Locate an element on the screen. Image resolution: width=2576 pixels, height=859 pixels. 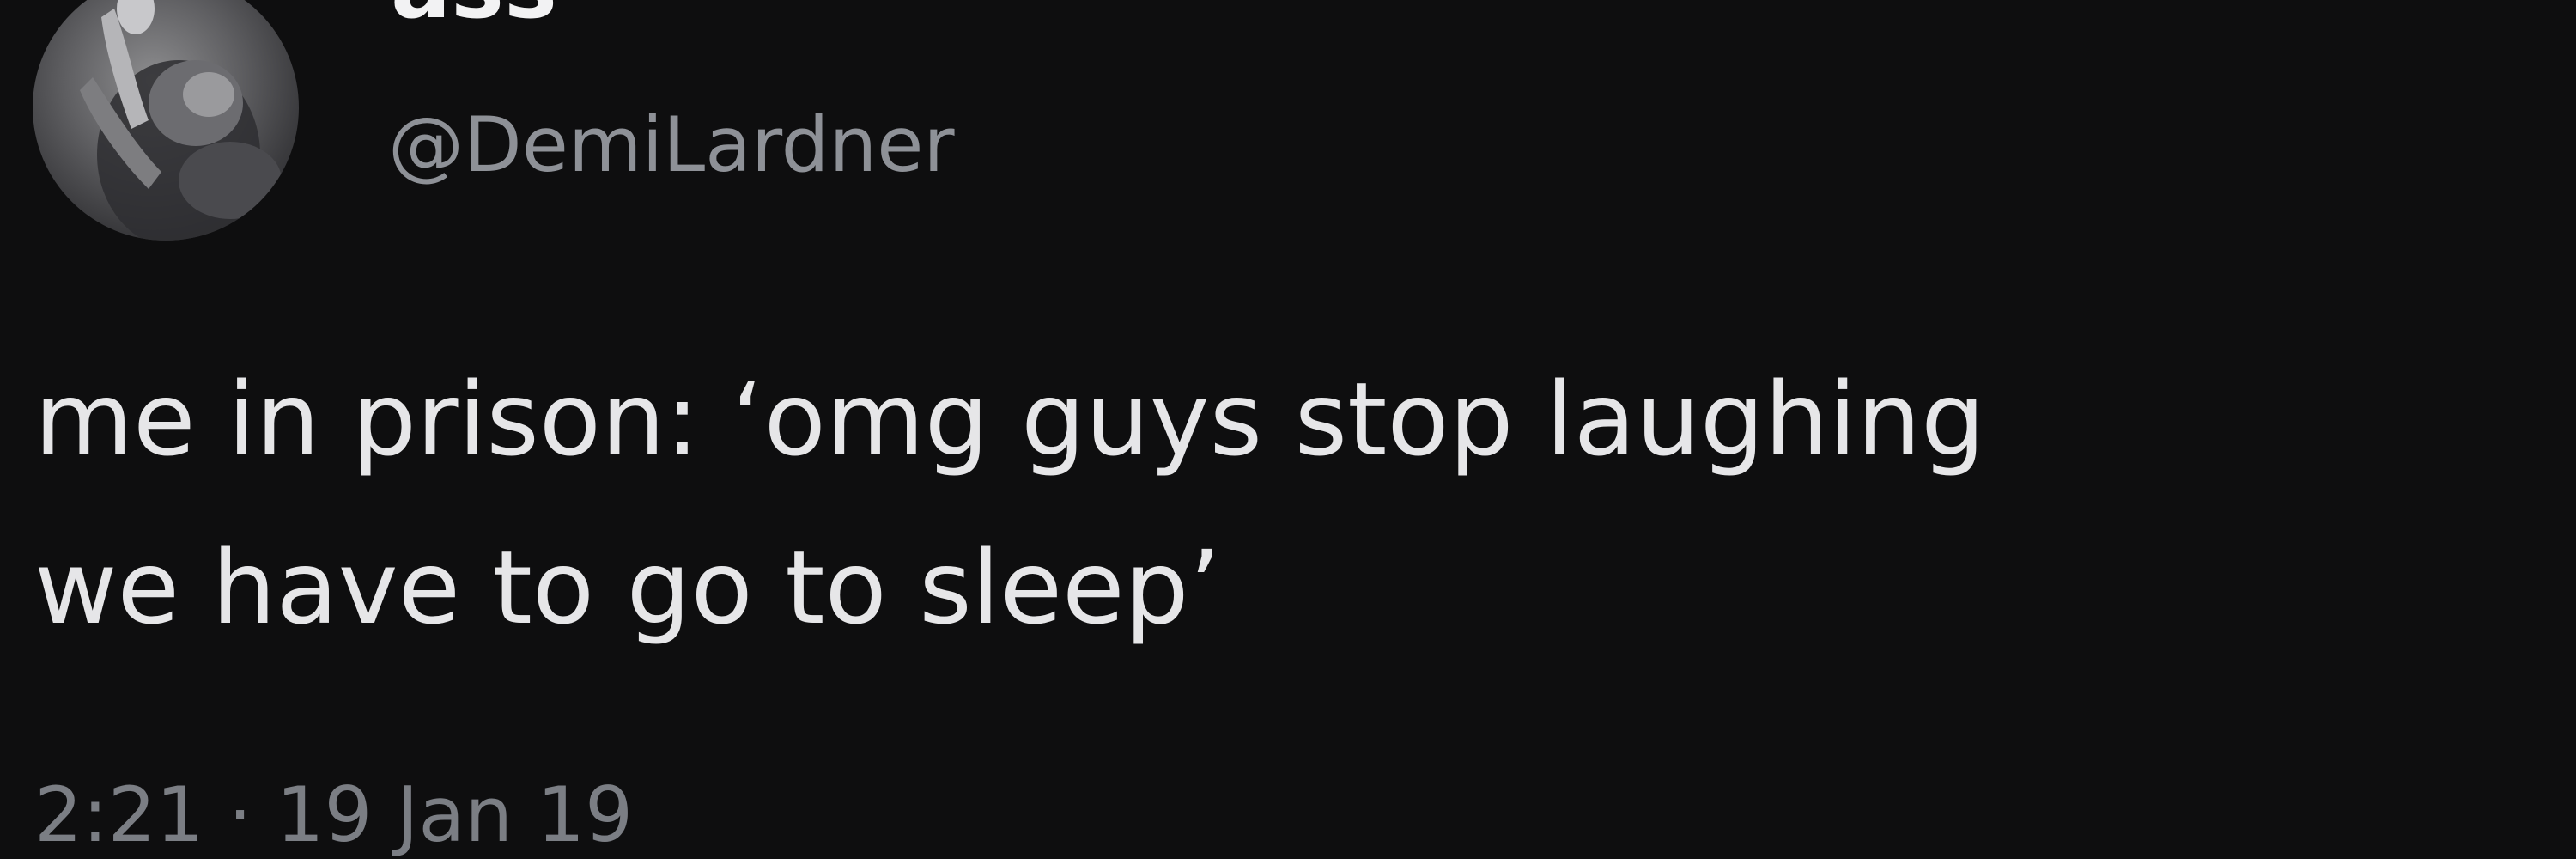
author-display-name: ass is located at coordinates (474, 15).